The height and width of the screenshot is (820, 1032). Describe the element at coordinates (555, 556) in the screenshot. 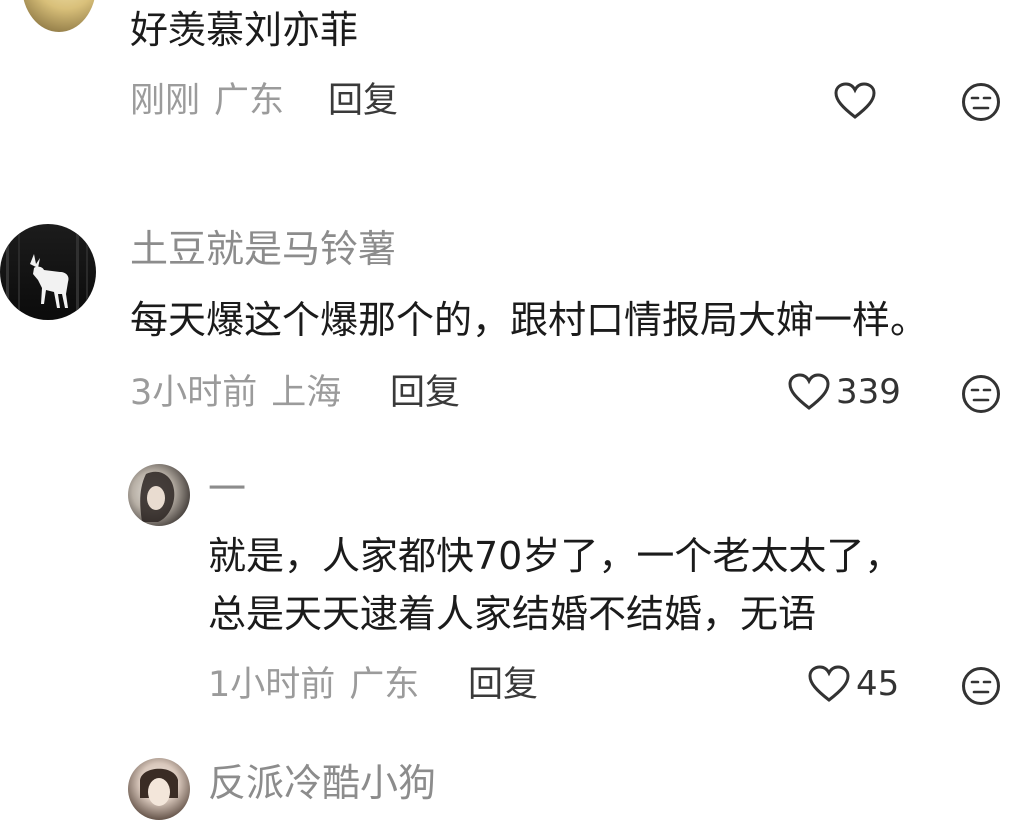

I see `comment-text-line: 就是，人家都快70岁了，一个老太太了，` at that location.